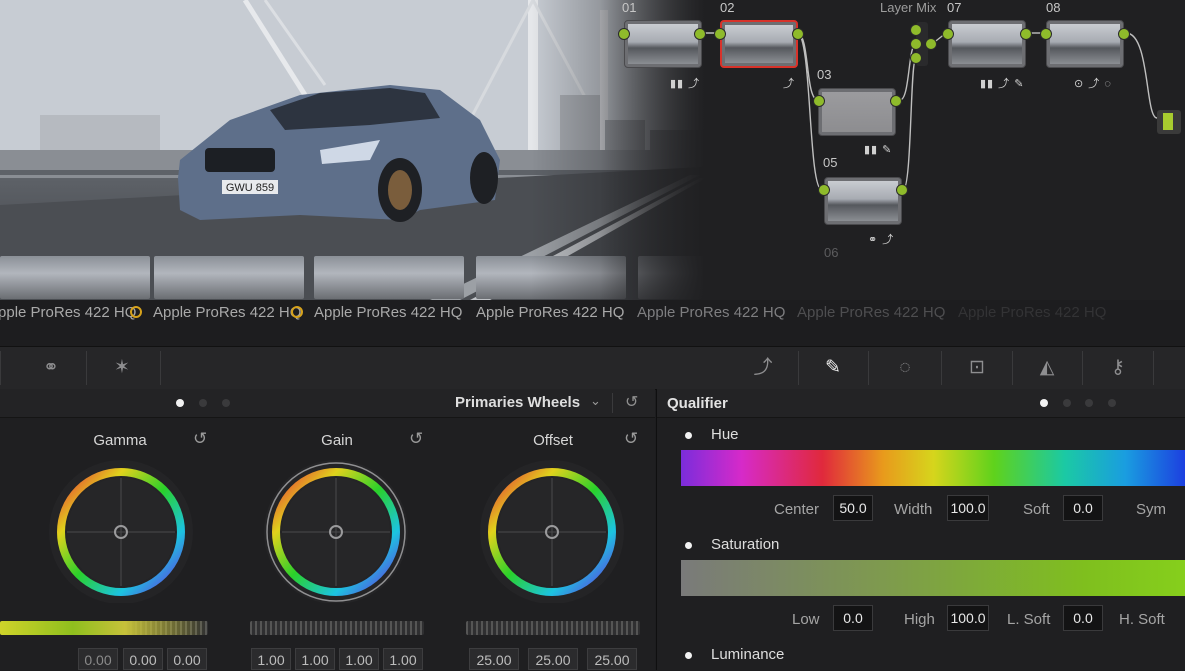 The height and width of the screenshot is (671, 1185). I want to click on hue-center-input: 50.0, so click(853, 508).